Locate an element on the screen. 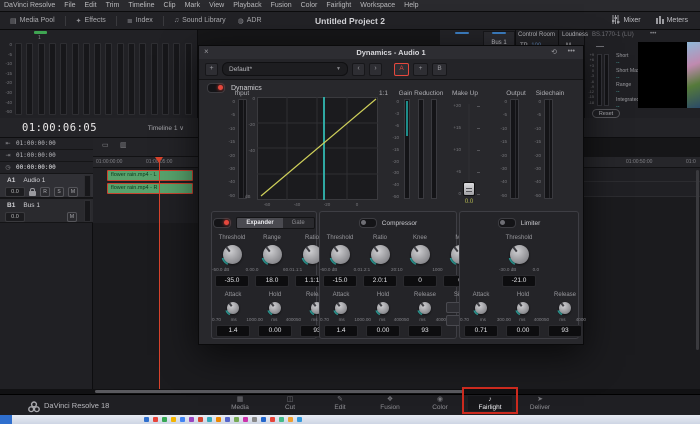 This screenshot has width=700, height=424. keyboard-icon: ▭ is located at coordinates (105, 145).